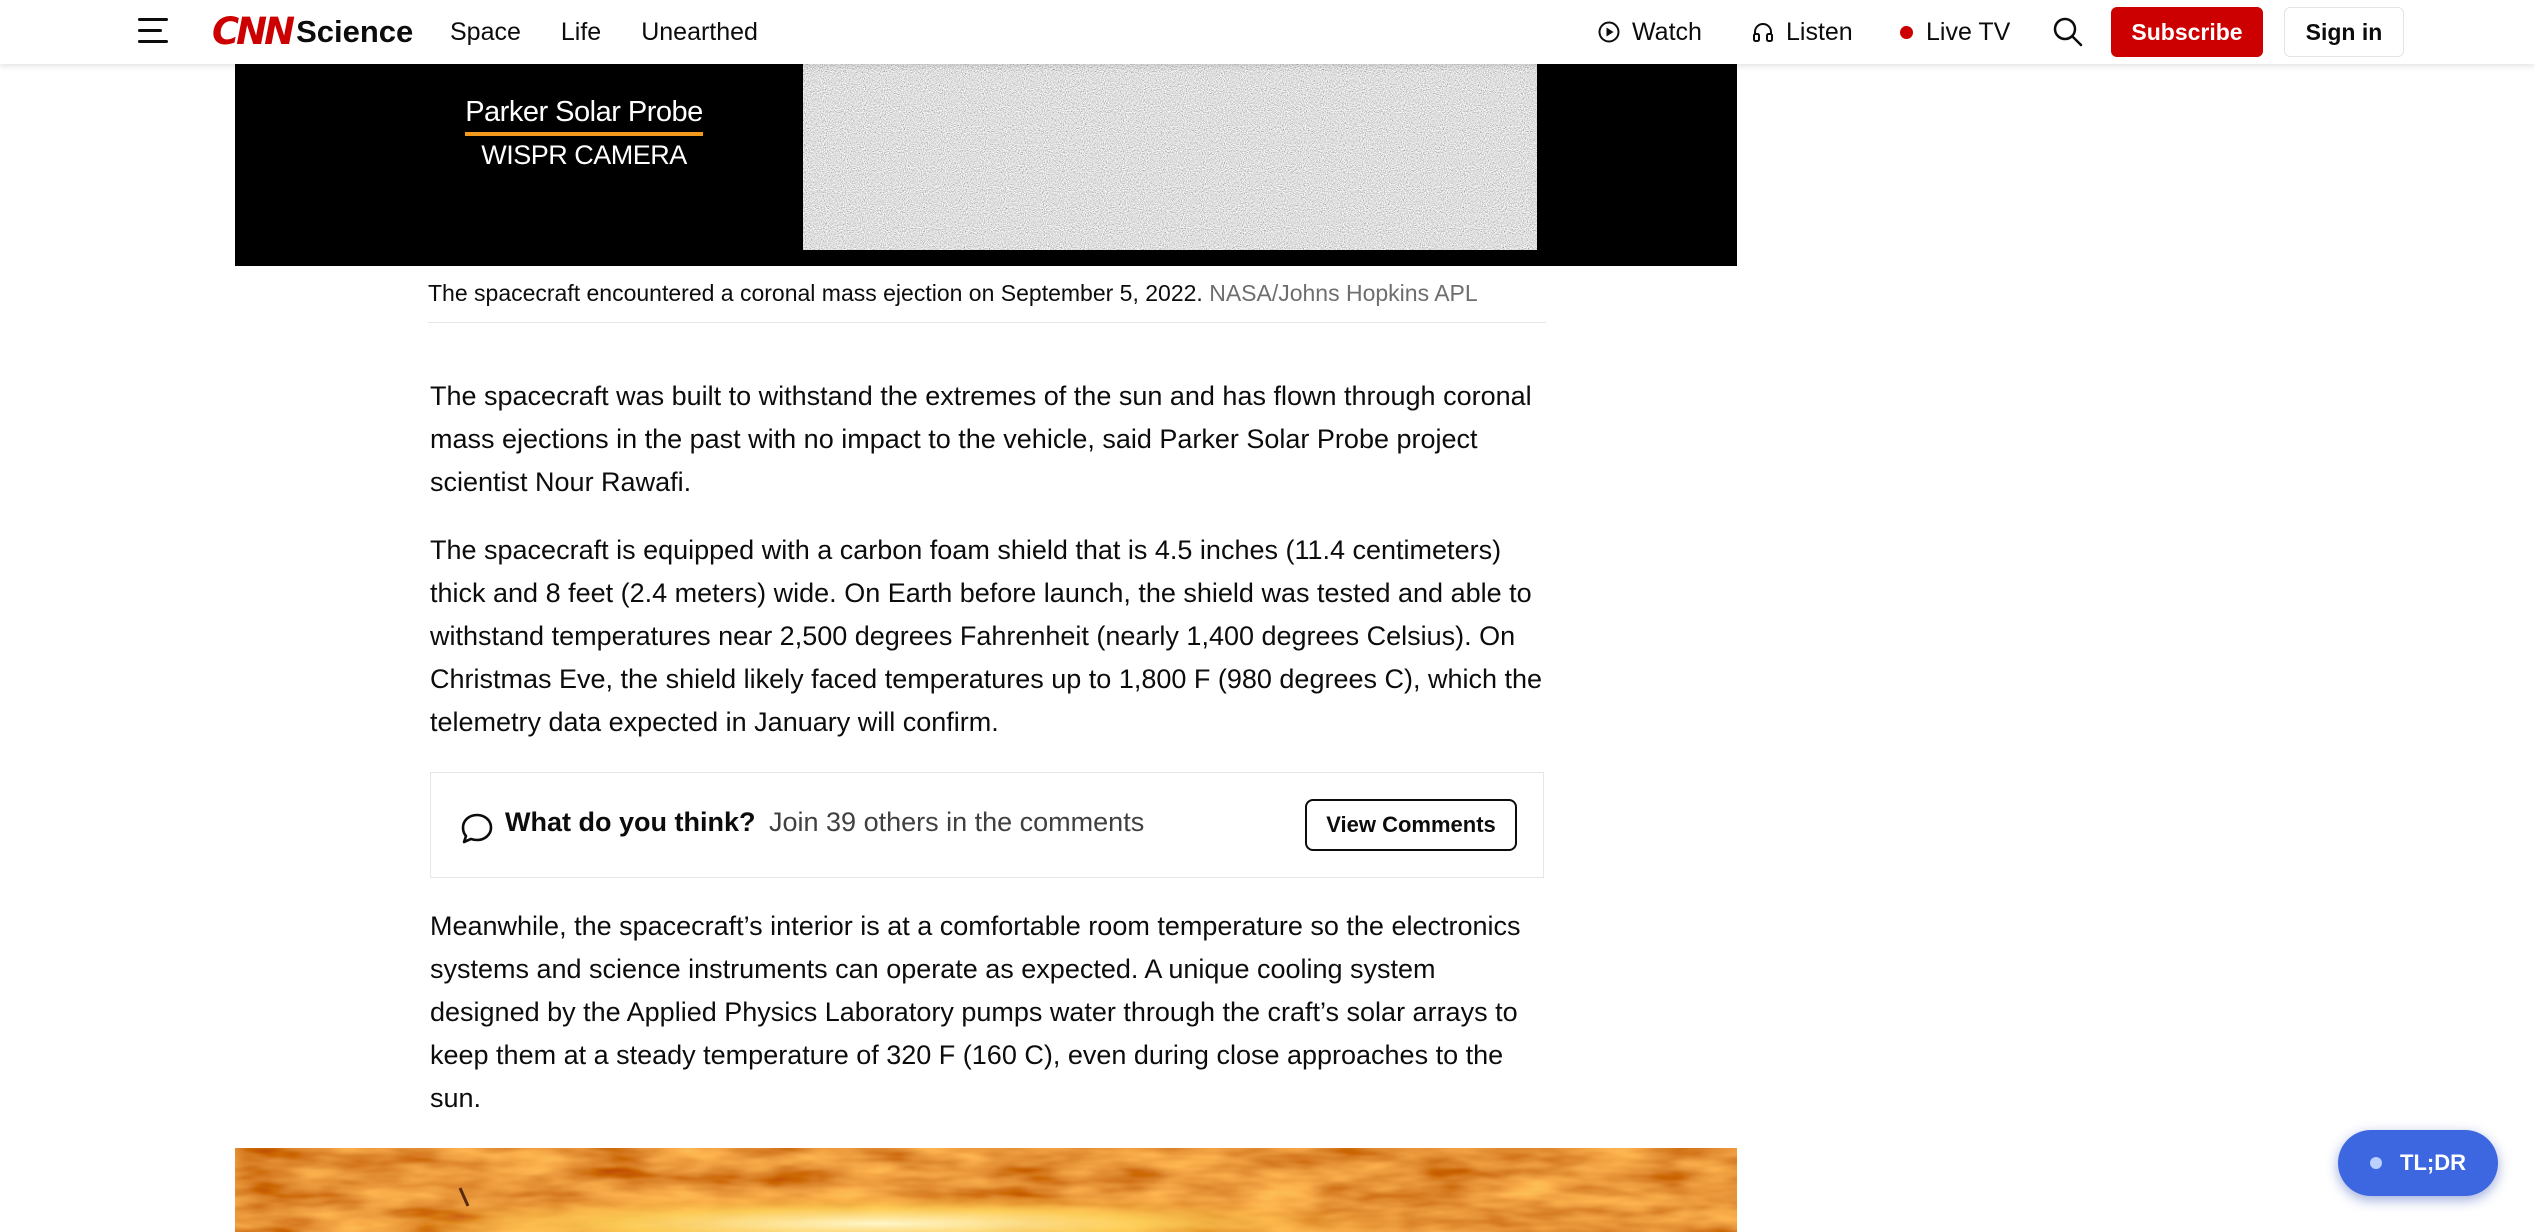 The width and height of the screenshot is (2535, 1232). What do you see at coordinates (2068, 32) in the screenshot?
I see `search-icon` at bounding box center [2068, 32].